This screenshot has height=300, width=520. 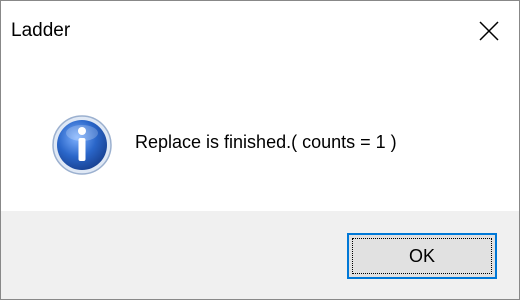 What do you see at coordinates (41, 30) in the screenshot?
I see `window-title: Ladder` at bounding box center [41, 30].